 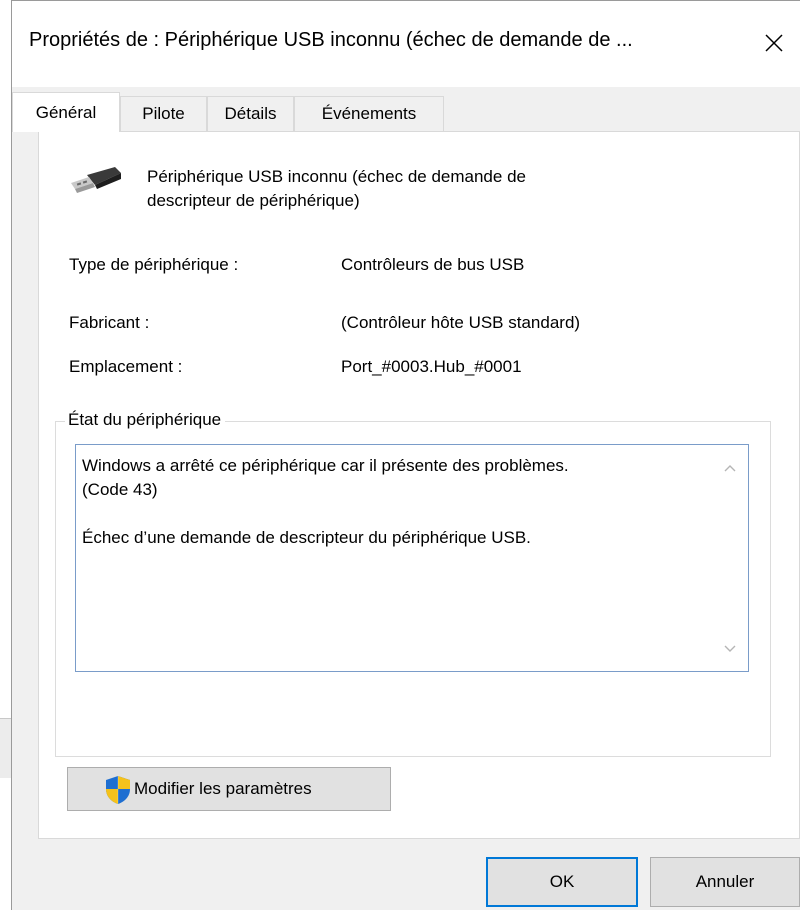 What do you see at coordinates (369, 113) in the screenshot?
I see `tab-events: Événements` at bounding box center [369, 113].